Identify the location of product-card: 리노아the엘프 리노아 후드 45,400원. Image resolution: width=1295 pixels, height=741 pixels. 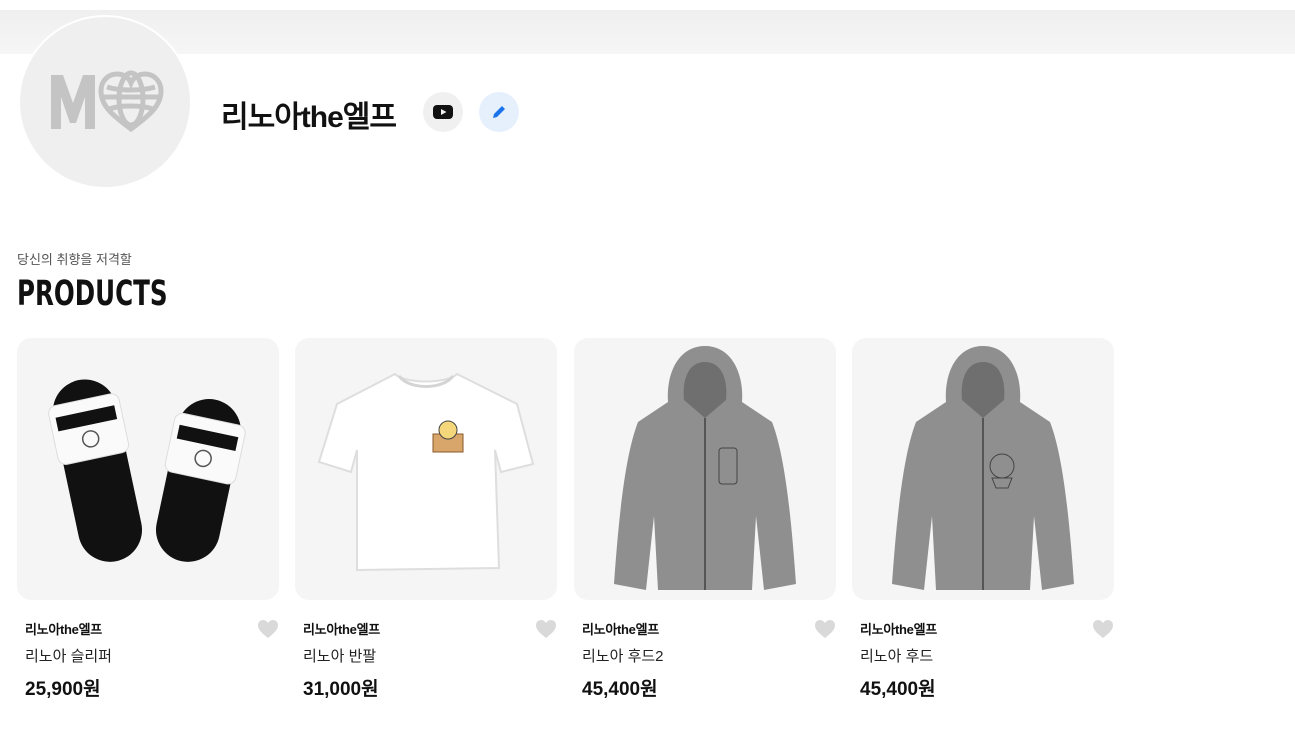
(983, 519).